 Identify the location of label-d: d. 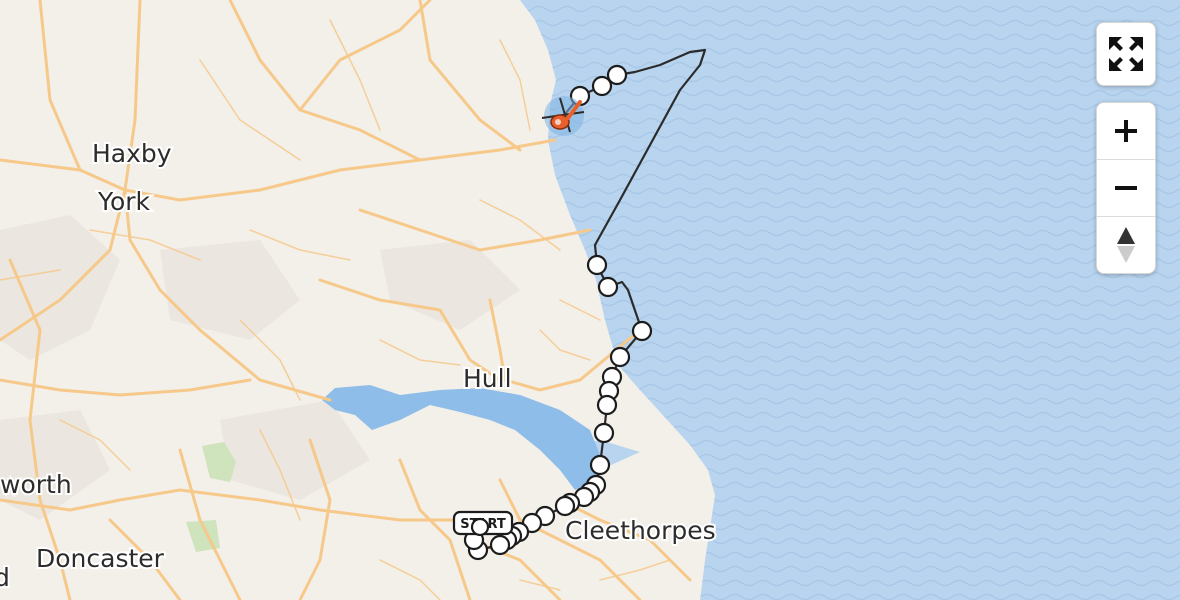
(5, 577).